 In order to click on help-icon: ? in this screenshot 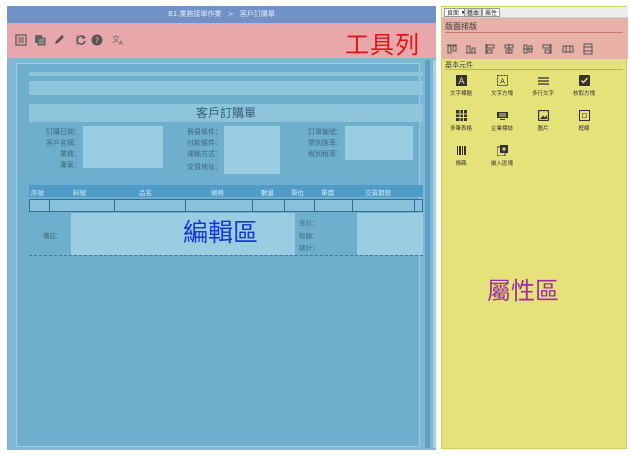, I will do `click(96, 39)`.